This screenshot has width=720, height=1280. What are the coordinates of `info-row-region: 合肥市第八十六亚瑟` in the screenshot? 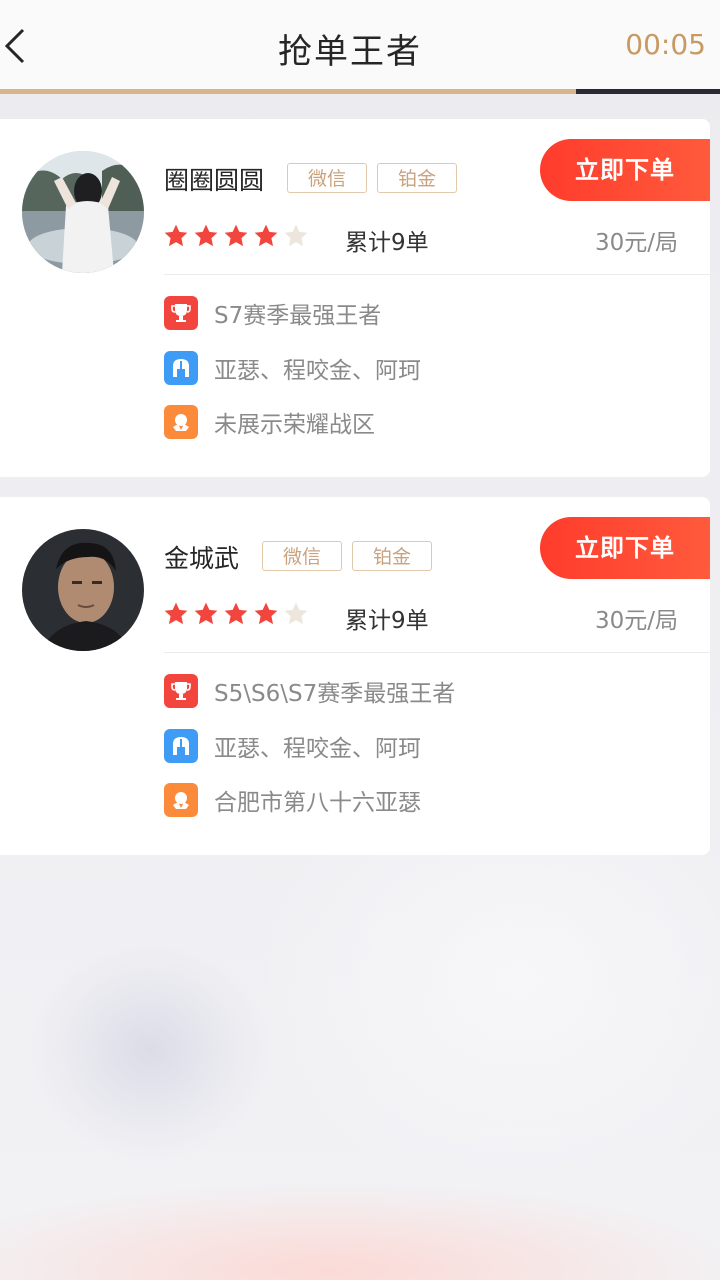 It's located at (292, 800).